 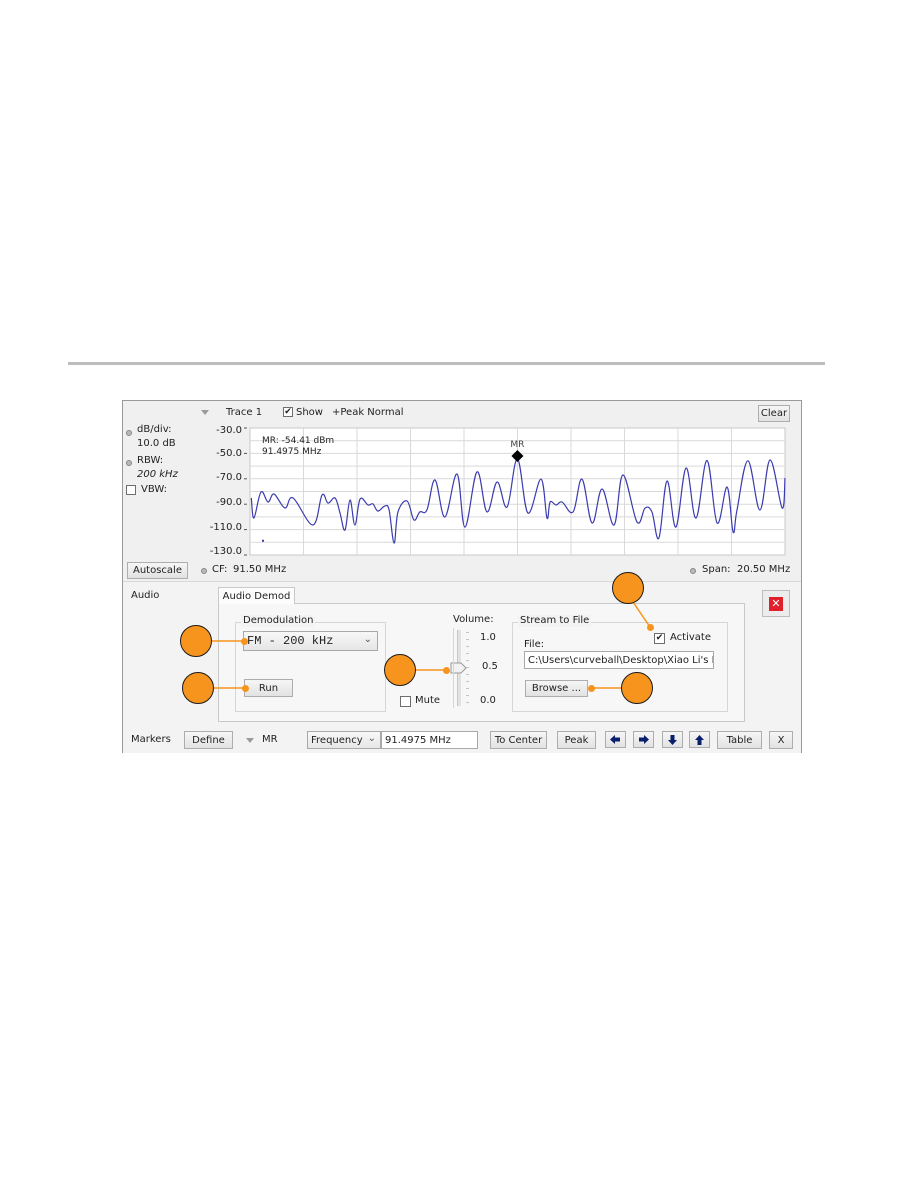 What do you see at coordinates (518, 740) in the screenshot?
I see `to-center-button: To Center` at bounding box center [518, 740].